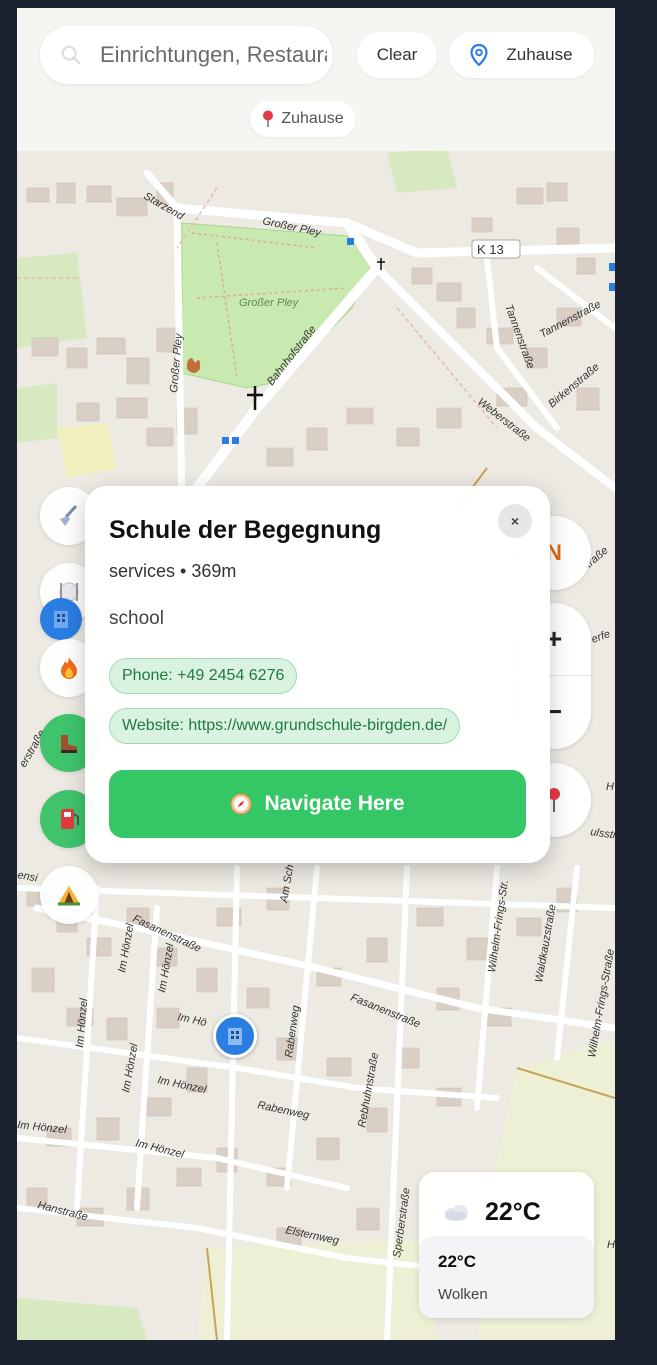 The width and height of the screenshot is (657, 1365). I want to click on clear-button-label: Clear, so click(397, 54).